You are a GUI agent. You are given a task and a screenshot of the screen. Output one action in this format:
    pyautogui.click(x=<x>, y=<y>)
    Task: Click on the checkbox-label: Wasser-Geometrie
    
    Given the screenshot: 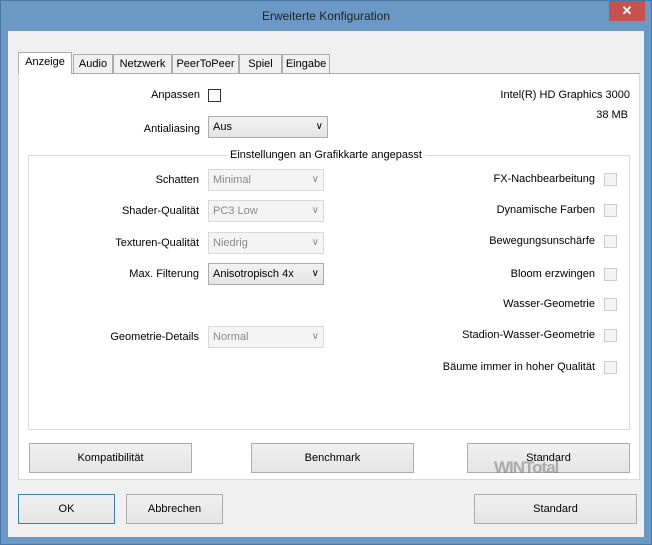 What is the action you would take?
    pyautogui.click(x=549, y=304)
    